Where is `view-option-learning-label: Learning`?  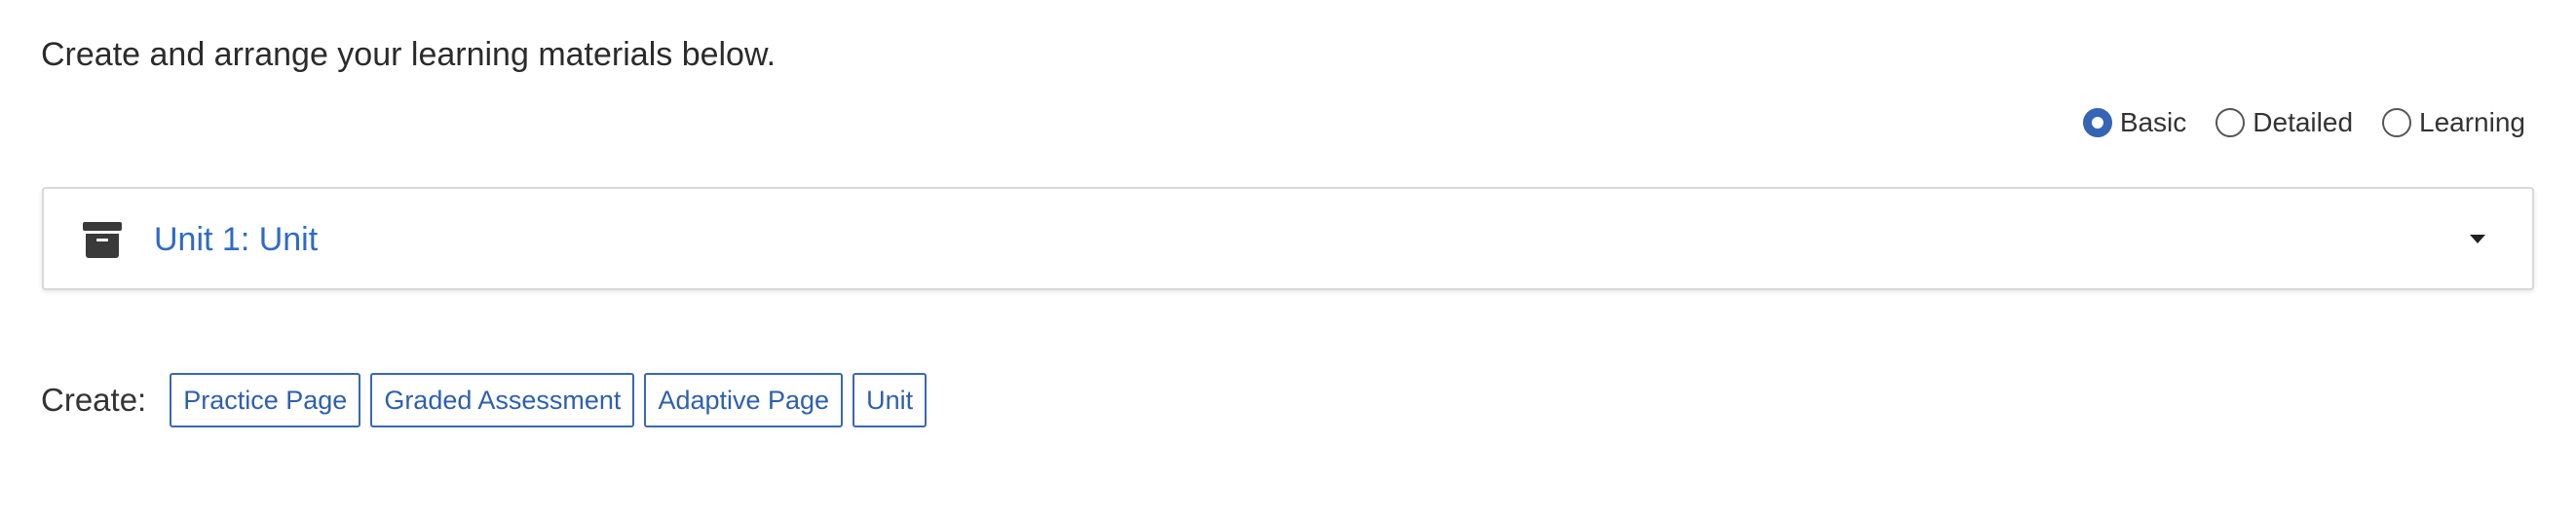 view-option-learning-label: Learning is located at coordinates (2472, 122).